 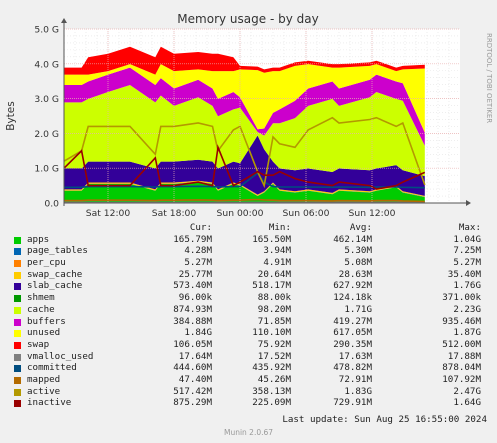 What do you see at coordinates (108, 213) in the screenshot?
I see `x-tick-label: Sat 12:00` at bounding box center [108, 213].